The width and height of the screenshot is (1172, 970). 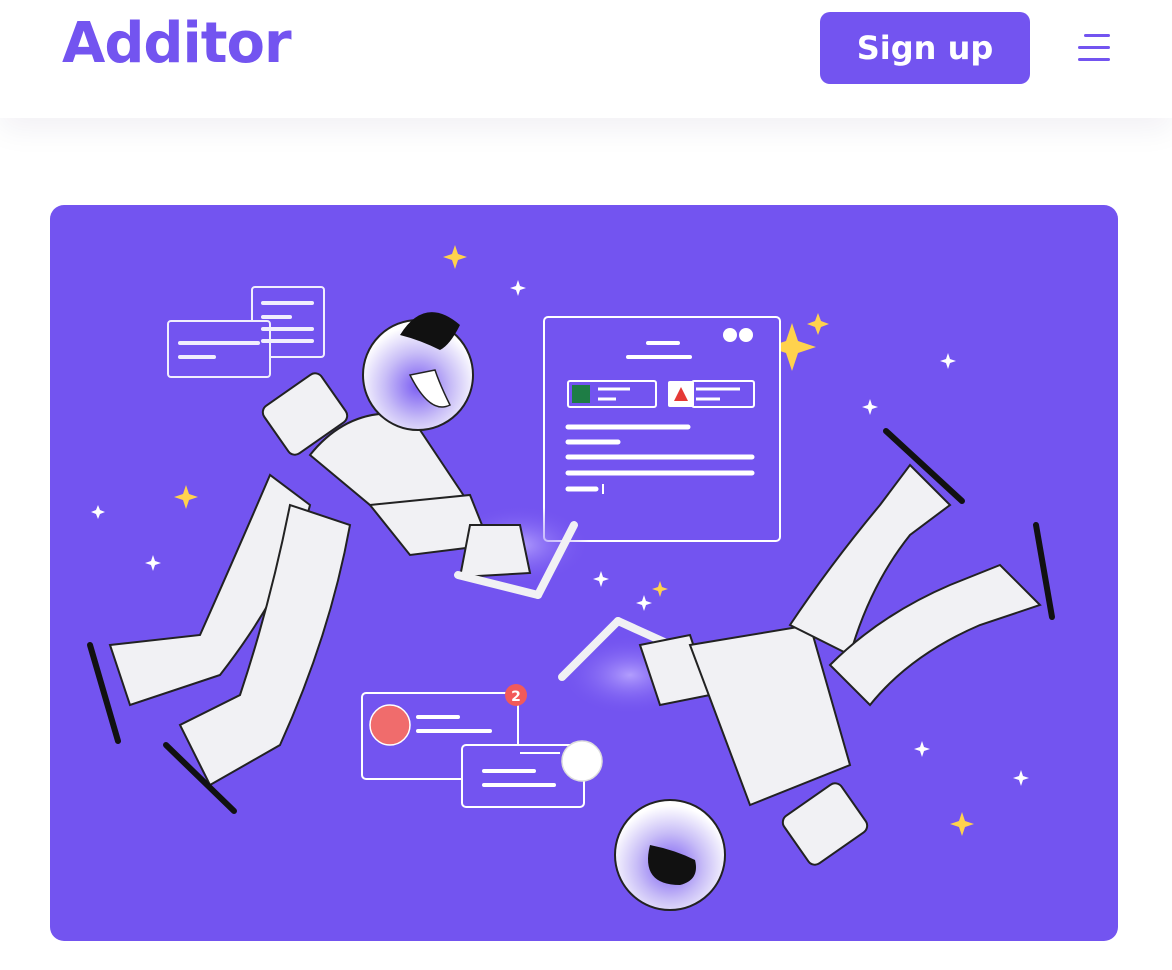 I want to click on site-header: Additor Sign up, so click(x=586, y=59).